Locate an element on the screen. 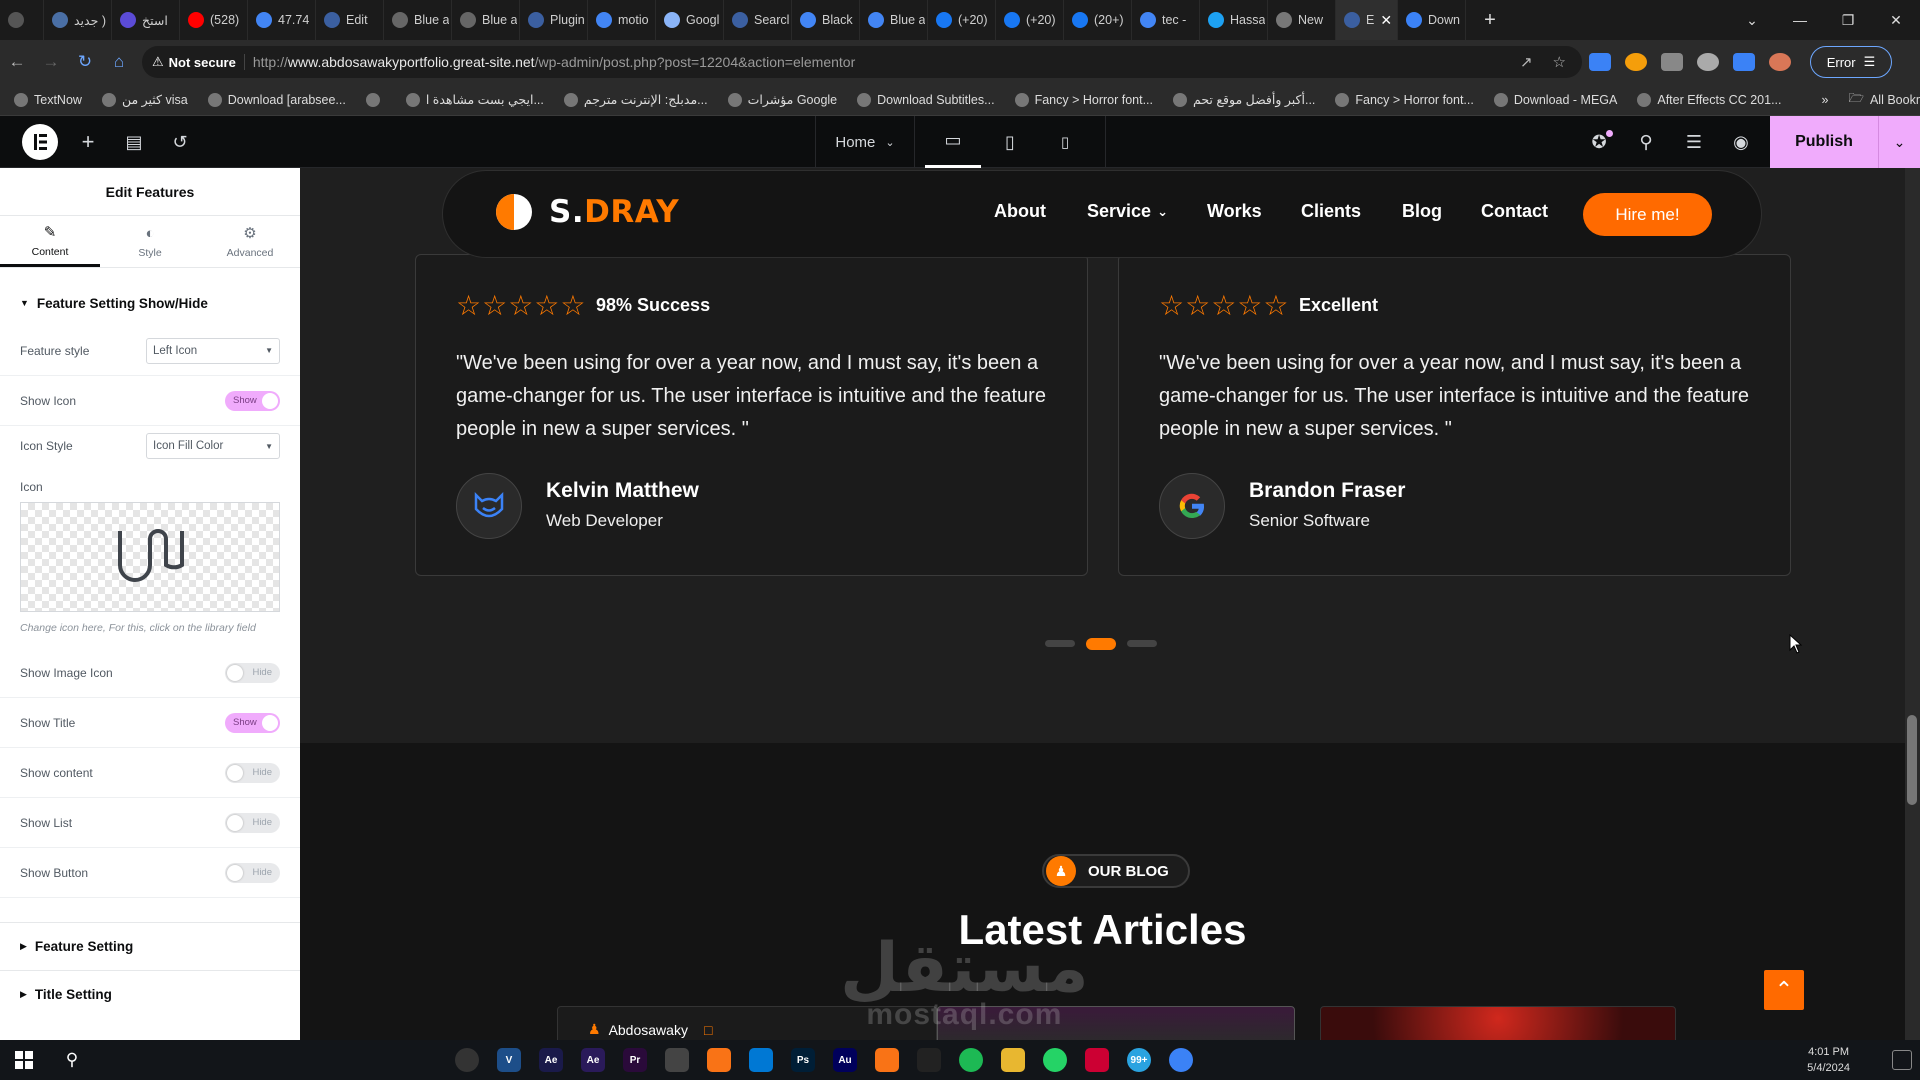  vlc-icon is located at coordinates (887, 1060).